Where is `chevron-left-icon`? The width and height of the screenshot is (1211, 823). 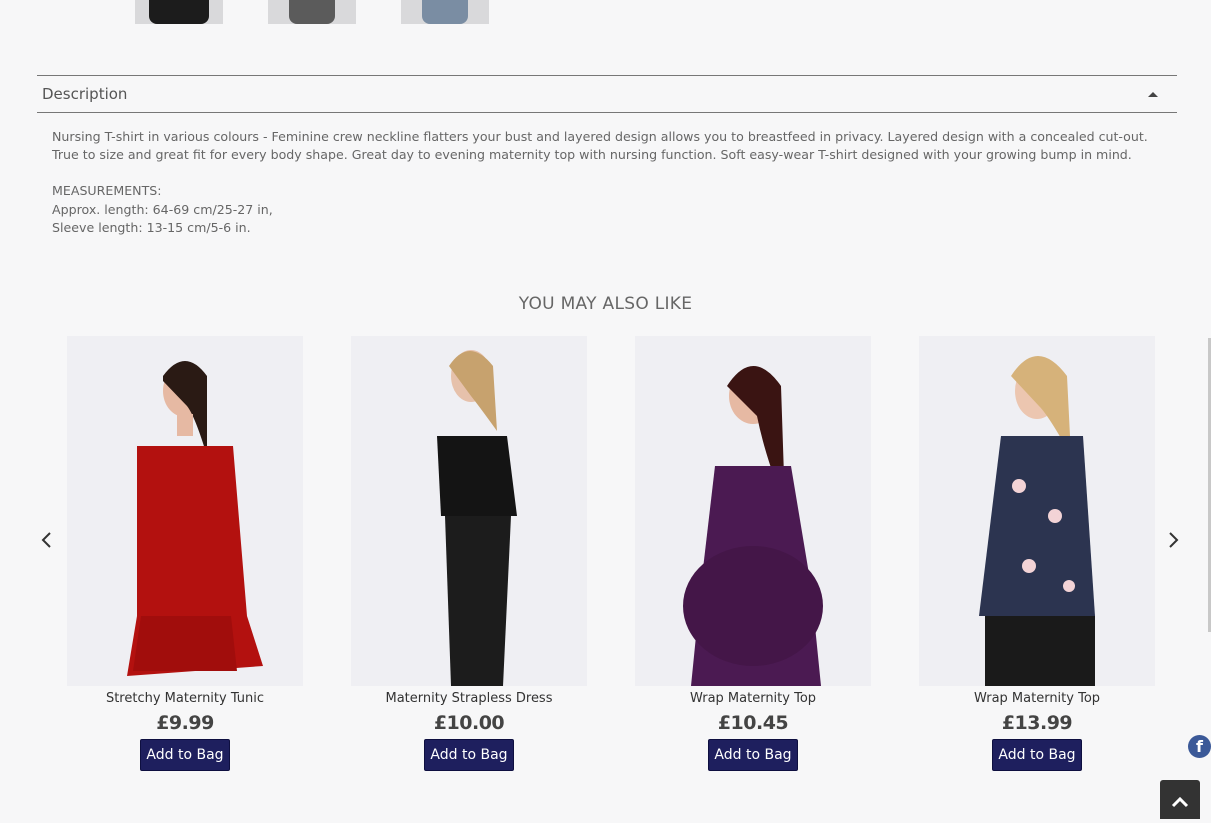
chevron-left-icon is located at coordinates (47, 540).